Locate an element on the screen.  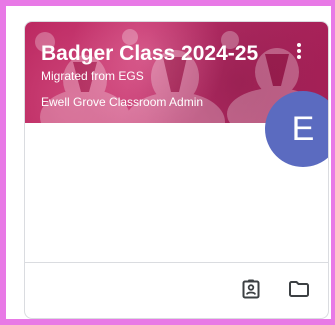
folder-icon is located at coordinates (299, 289).